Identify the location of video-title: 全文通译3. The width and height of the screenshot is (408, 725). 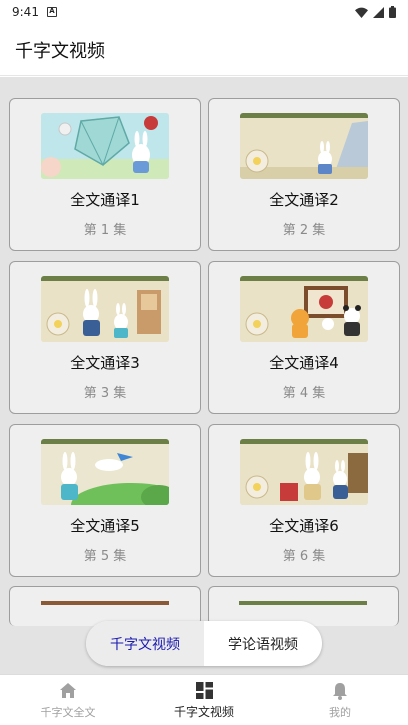
(105, 363).